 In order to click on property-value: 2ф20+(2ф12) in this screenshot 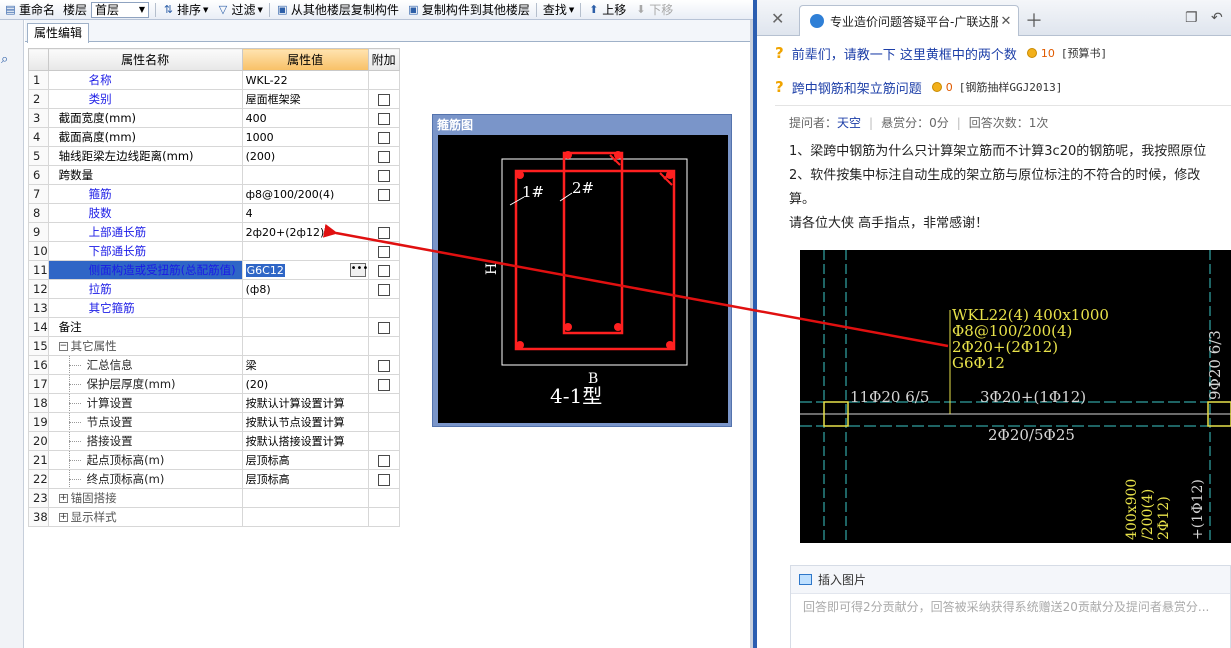, I will do `click(305, 232)`.